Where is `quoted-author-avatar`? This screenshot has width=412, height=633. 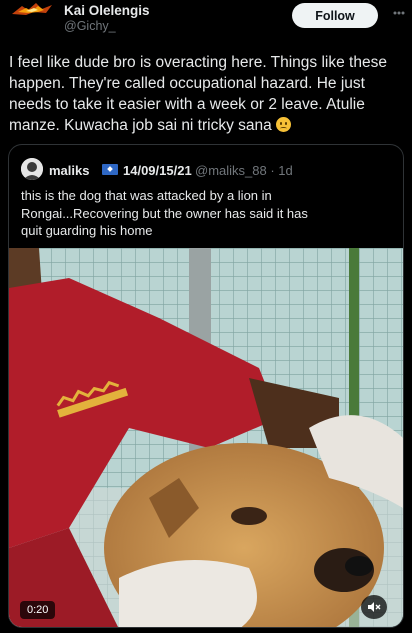
quoted-author-avatar is located at coordinates (32, 169).